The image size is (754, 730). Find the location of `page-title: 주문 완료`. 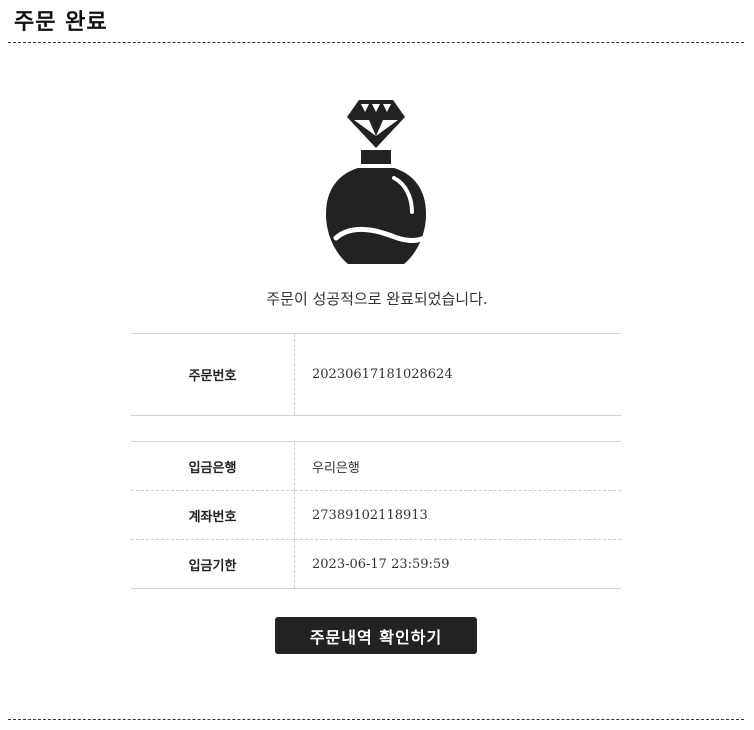

page-title: 주문 완료 is located at coordinates (61, 22).